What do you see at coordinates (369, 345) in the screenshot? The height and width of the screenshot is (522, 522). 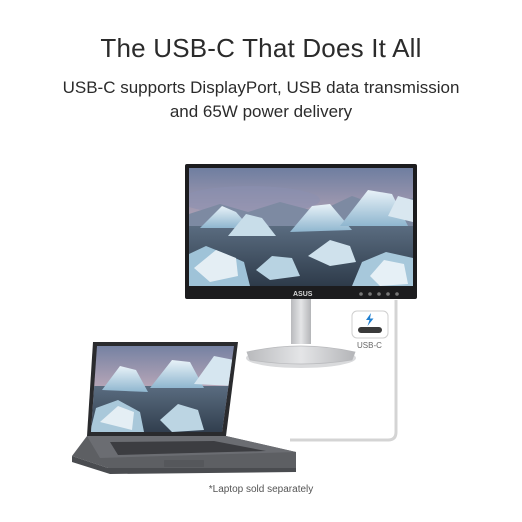 I see `usb-c-port-label: USB-C` at bounding box center [369, 345].